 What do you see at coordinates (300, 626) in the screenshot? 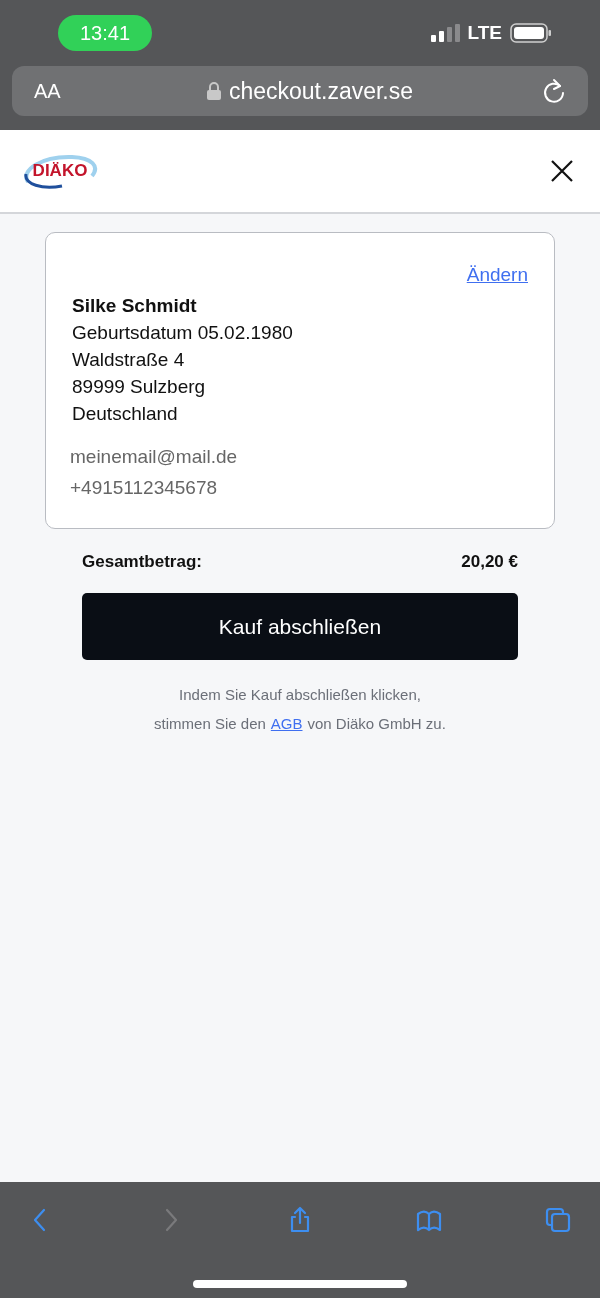
I see `purchase-button: Kauf abschließen` at bounding box center [300, 626].